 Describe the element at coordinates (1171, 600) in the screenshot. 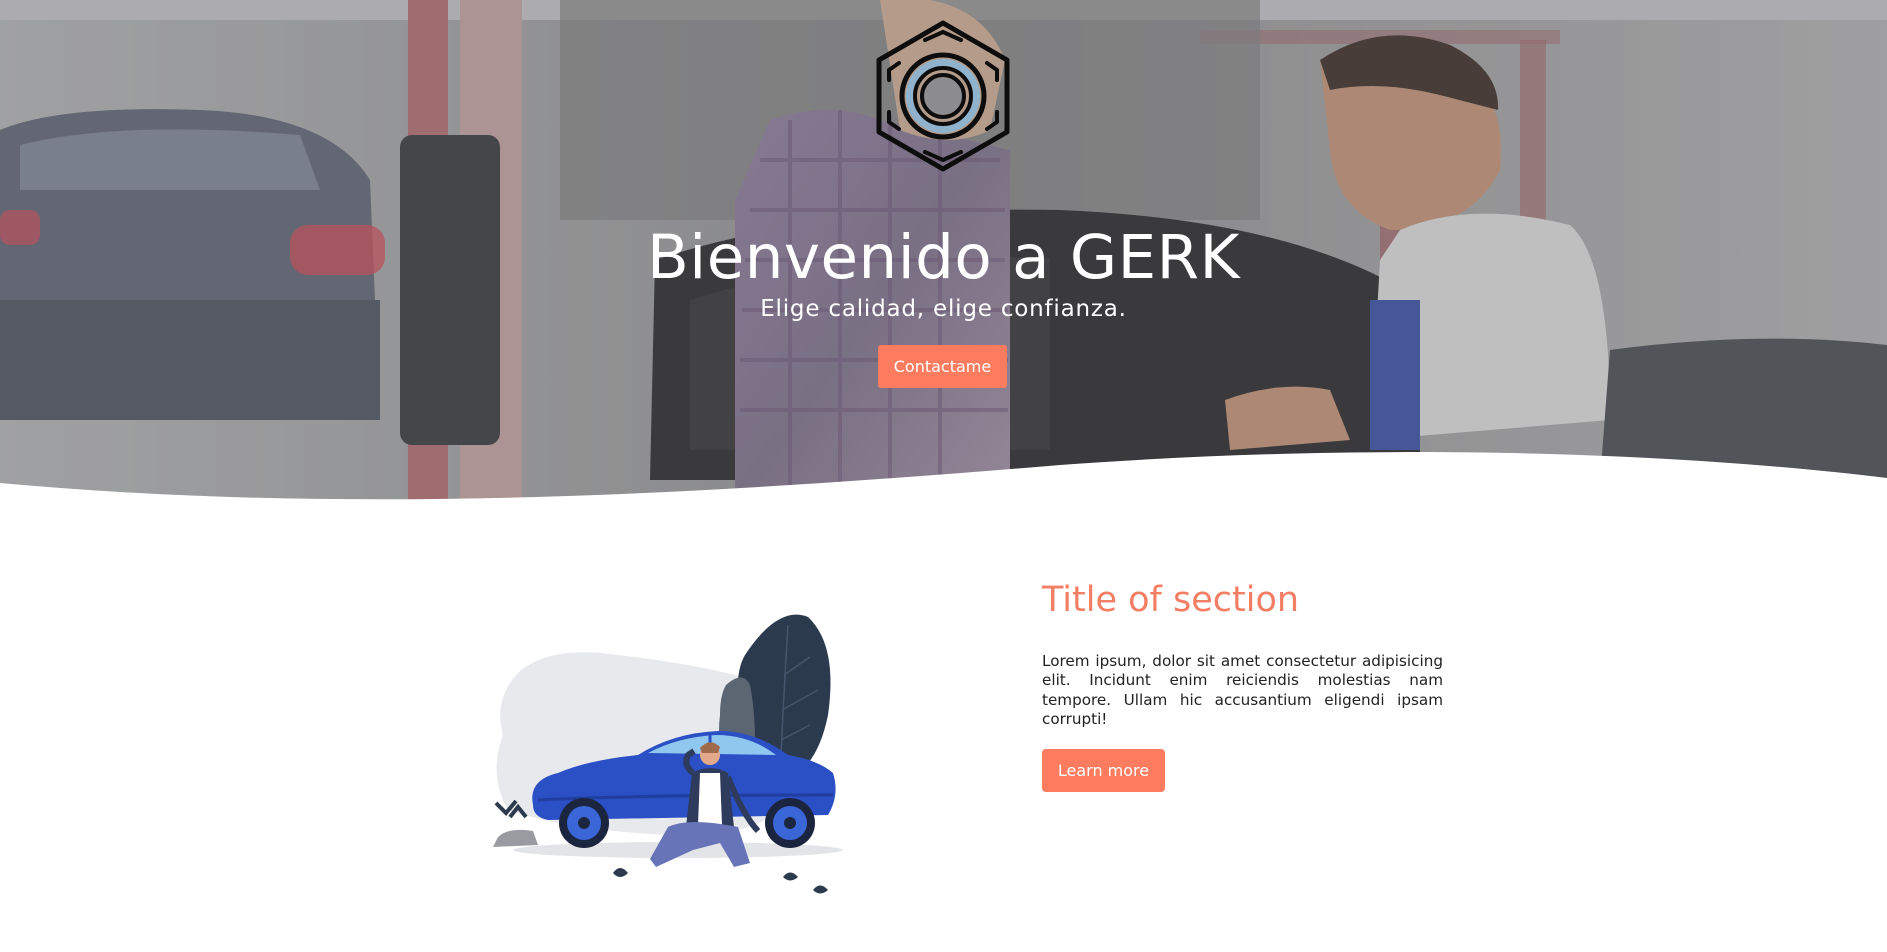

I see `section-title: Title of section` at that location.